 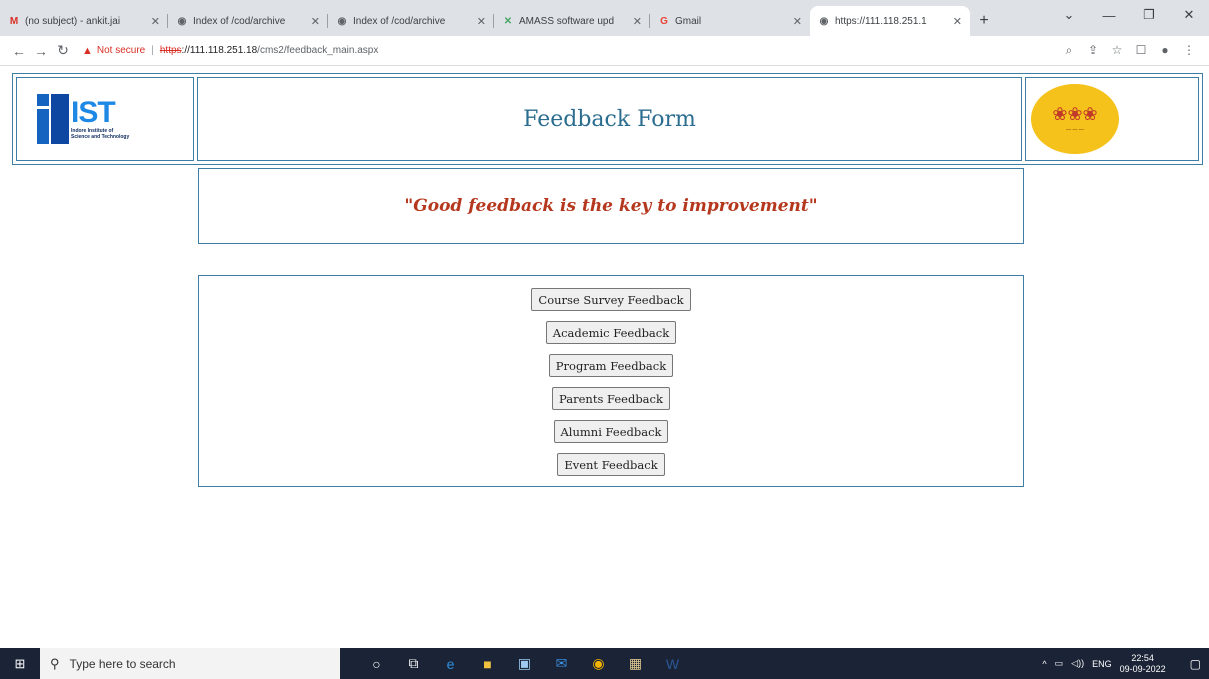 I want to click on clock: 22:54 09-09-2022, so click(x=1147, y=664).